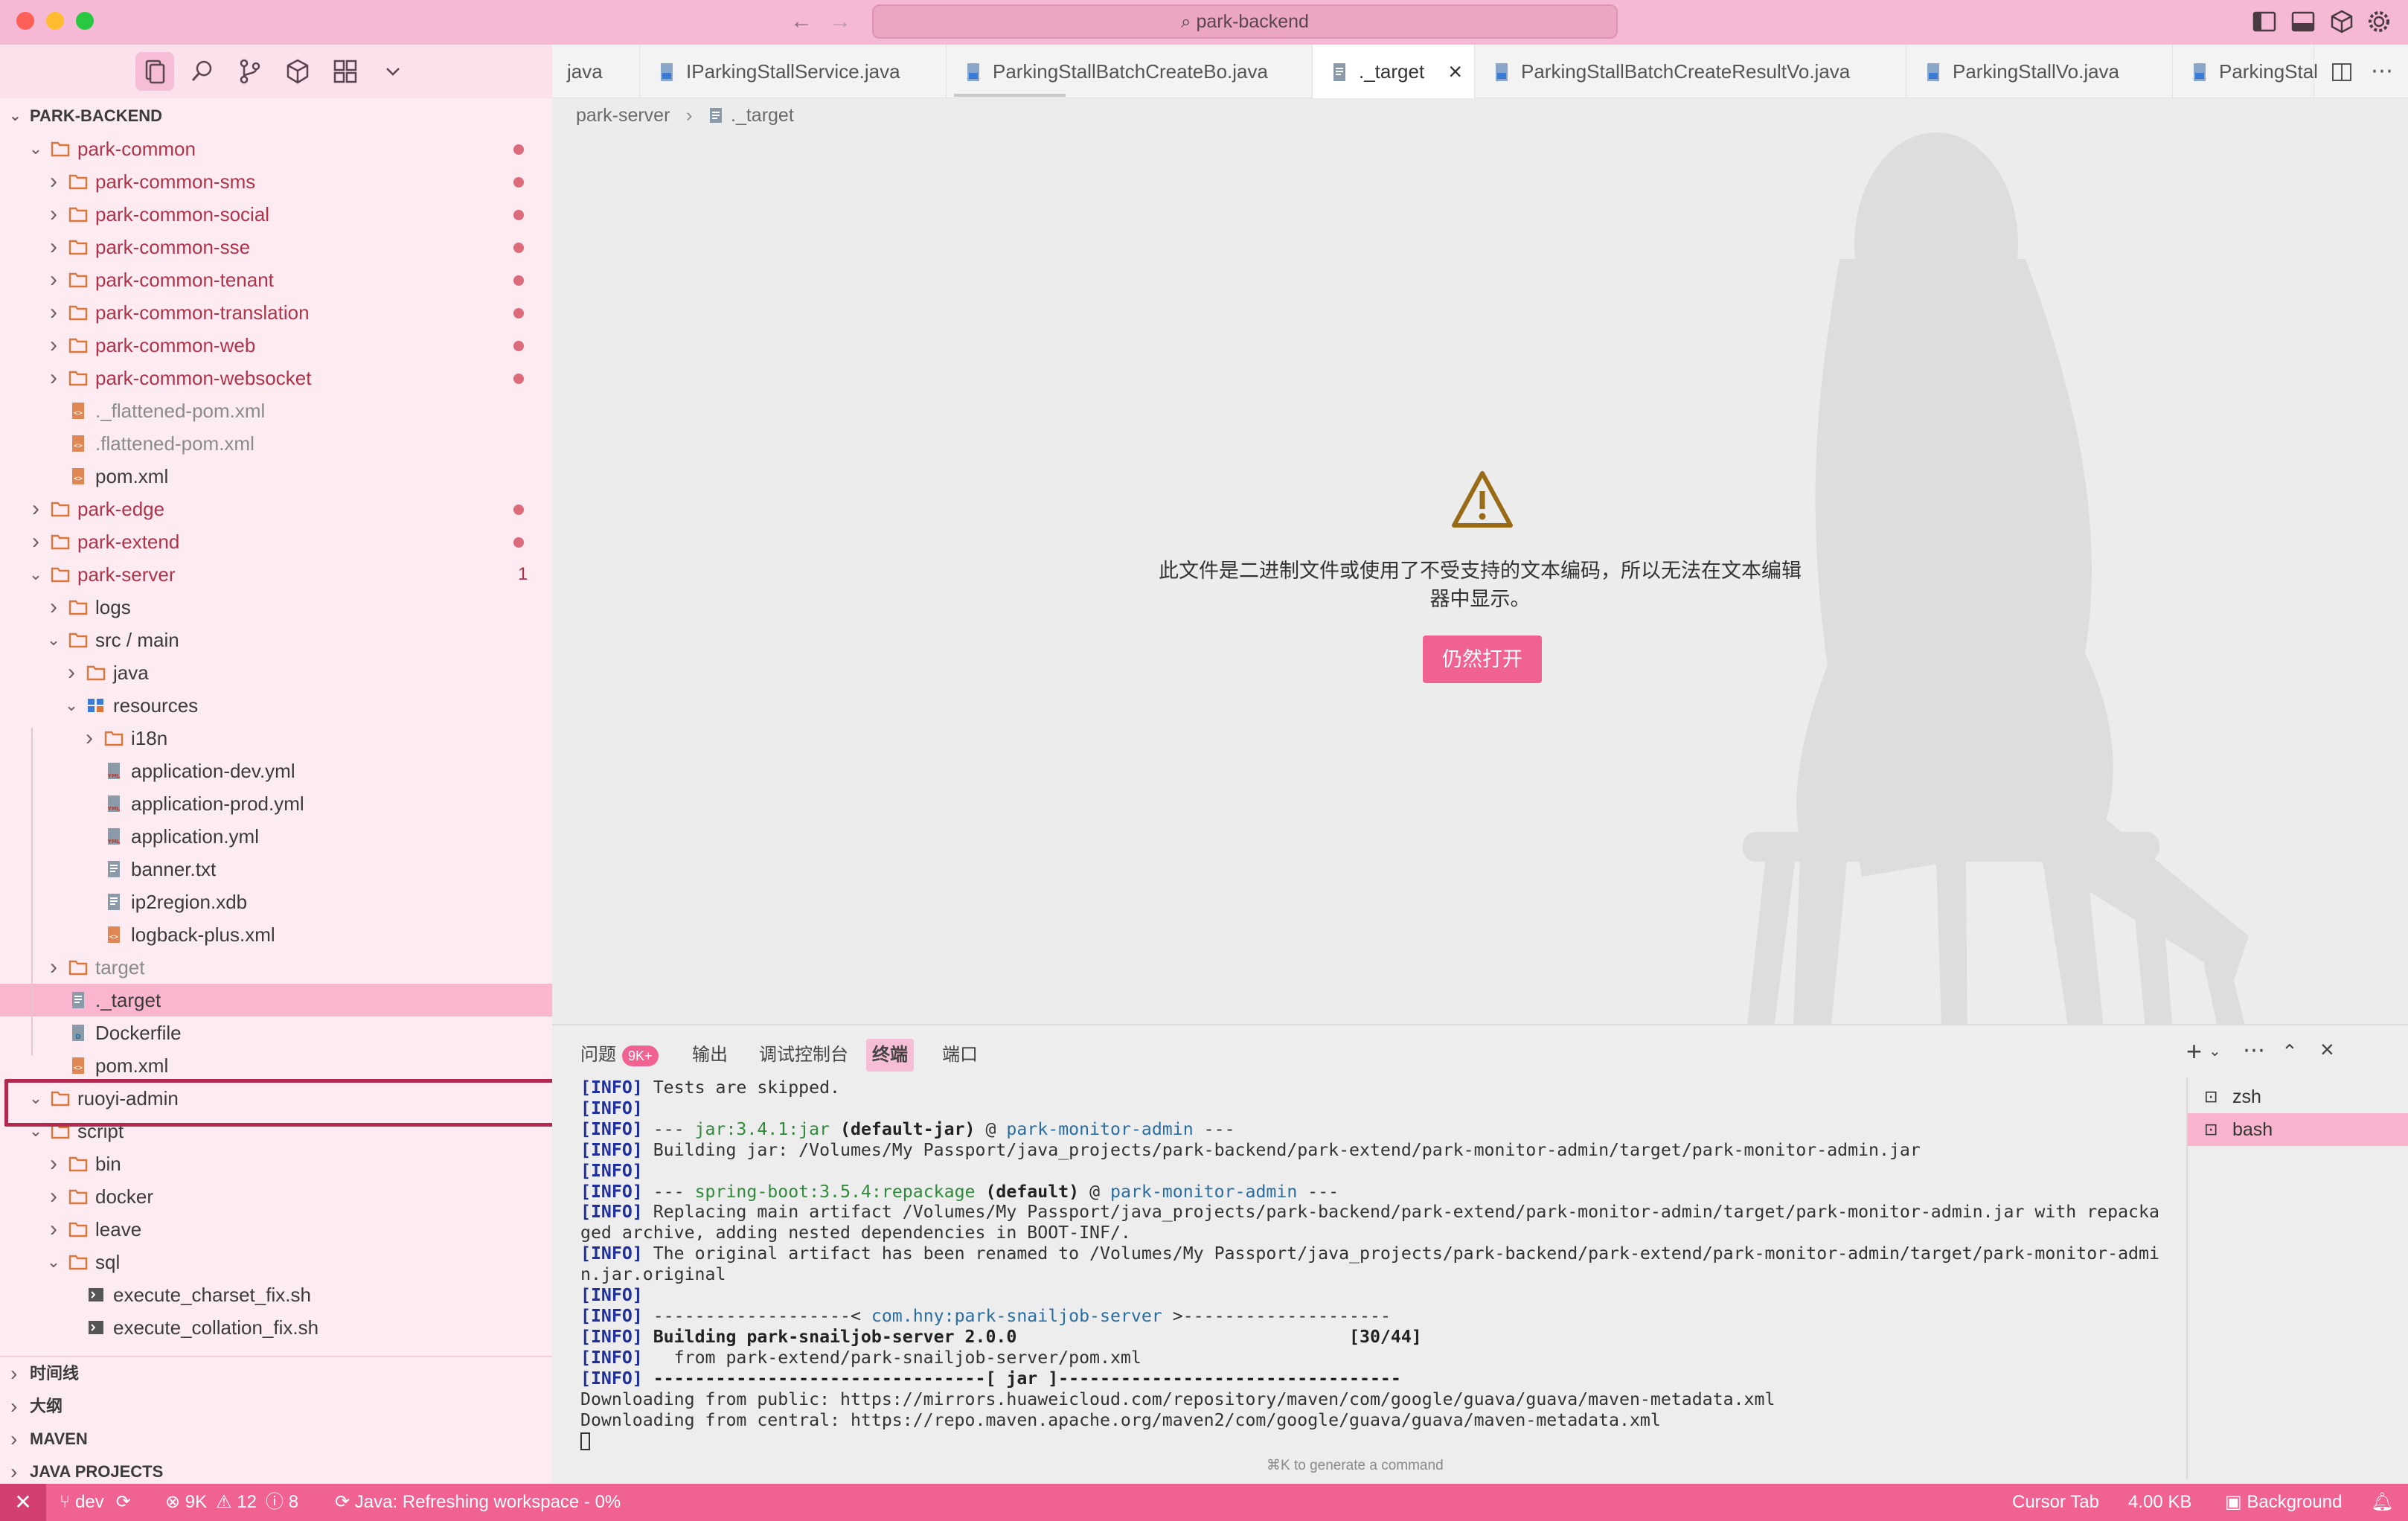 The image size is (2408, 1521). Describe the element at coordinates (25, 21) in the screenshot. I see `close-window-button` at that location.